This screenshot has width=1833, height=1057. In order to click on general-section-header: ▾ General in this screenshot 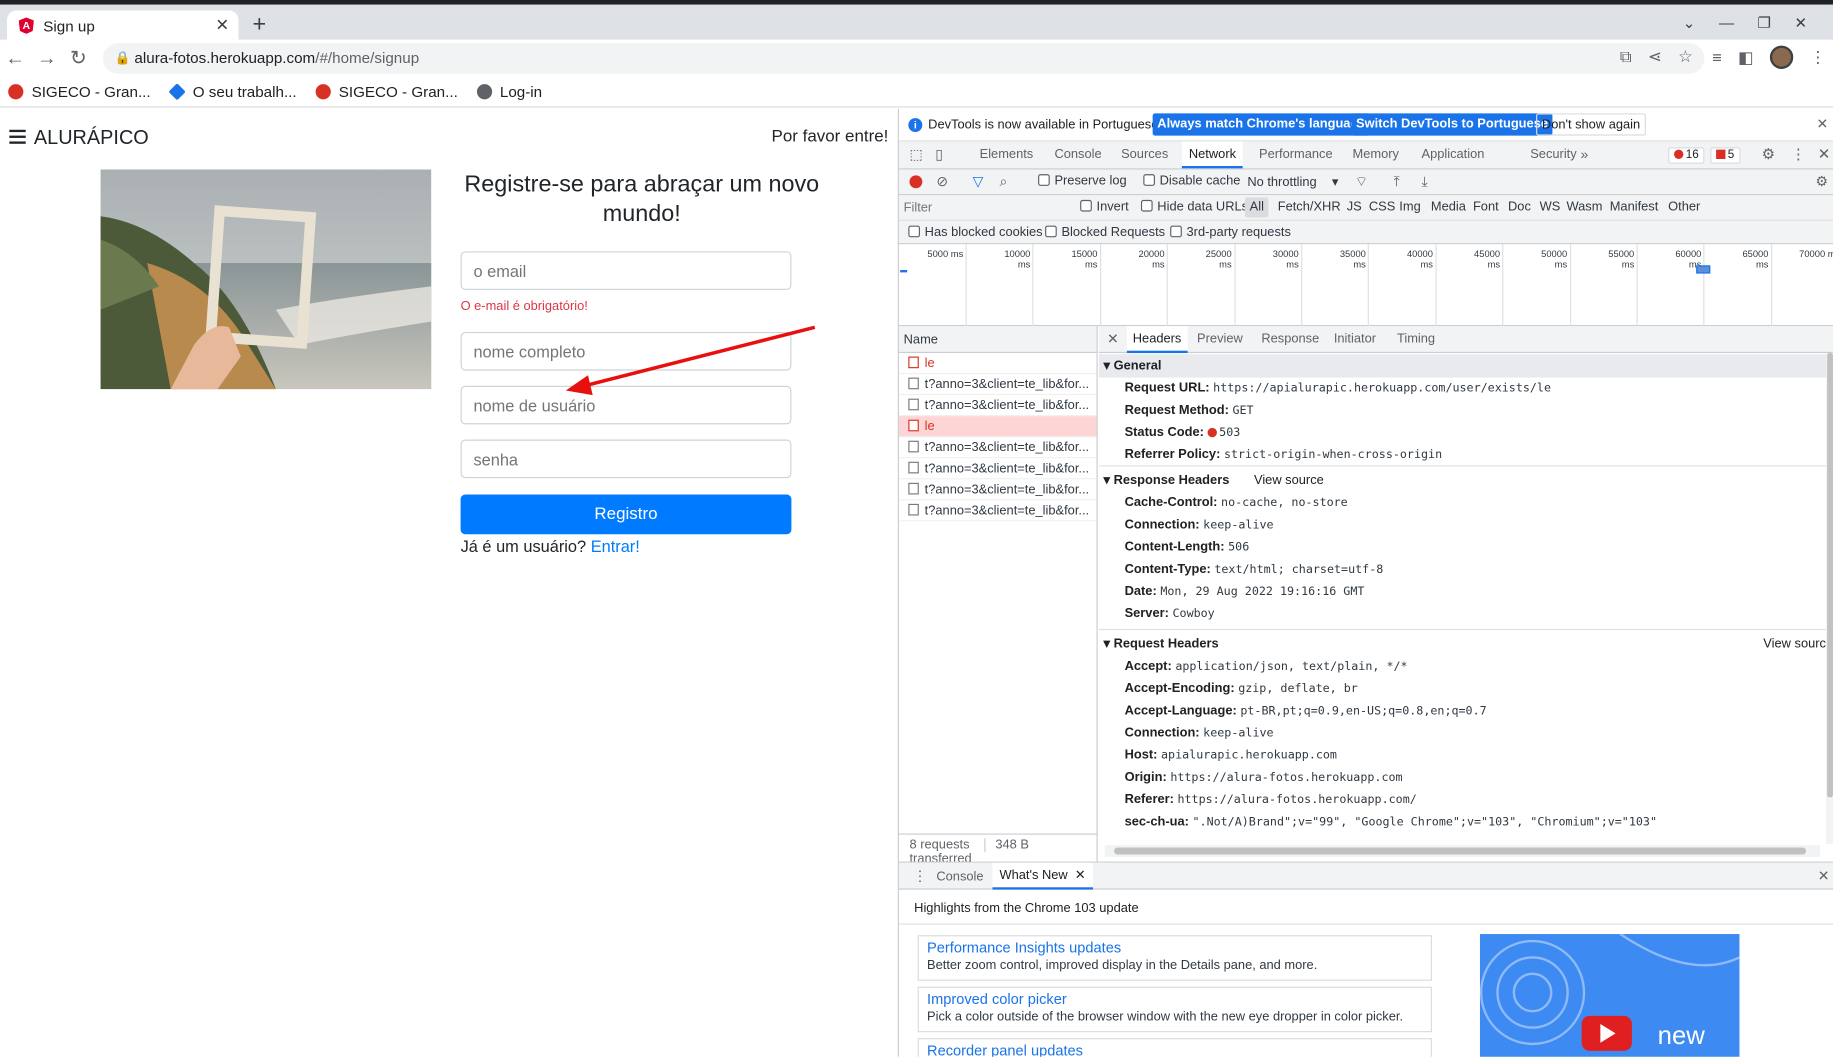, I will do `click(1462, 366)`.